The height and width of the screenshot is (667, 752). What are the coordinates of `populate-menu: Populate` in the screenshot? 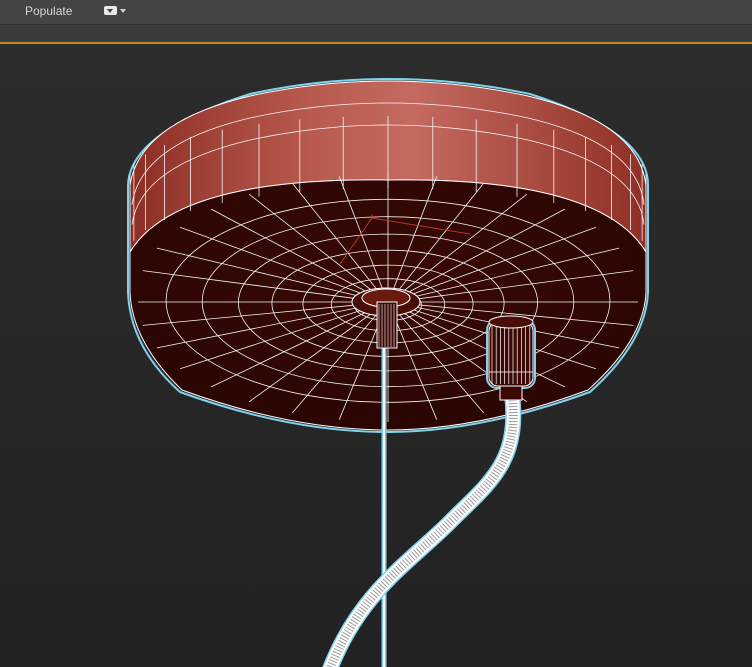 It's located at (48, 11).